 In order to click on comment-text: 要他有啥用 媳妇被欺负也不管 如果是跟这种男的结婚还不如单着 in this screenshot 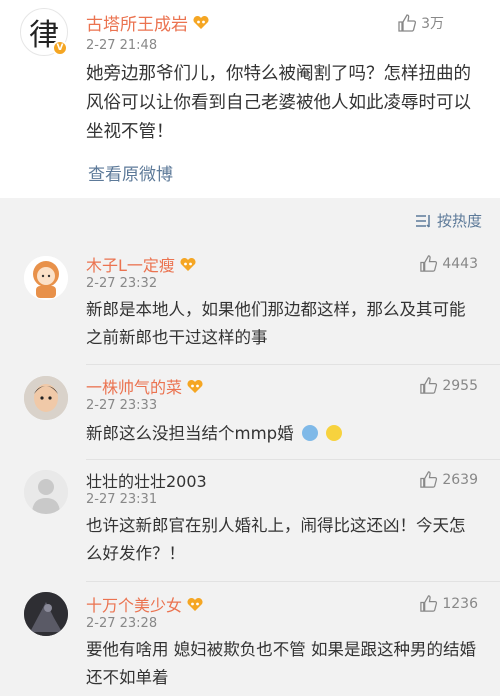, I will do `click(281, 663)`.